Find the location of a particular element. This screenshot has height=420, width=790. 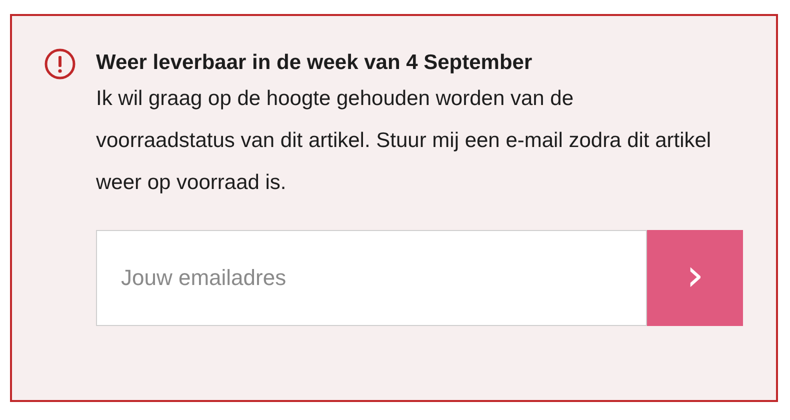

notice-title: Weer leverbaar in de week van 4 September is located at coordinates (315, 63).